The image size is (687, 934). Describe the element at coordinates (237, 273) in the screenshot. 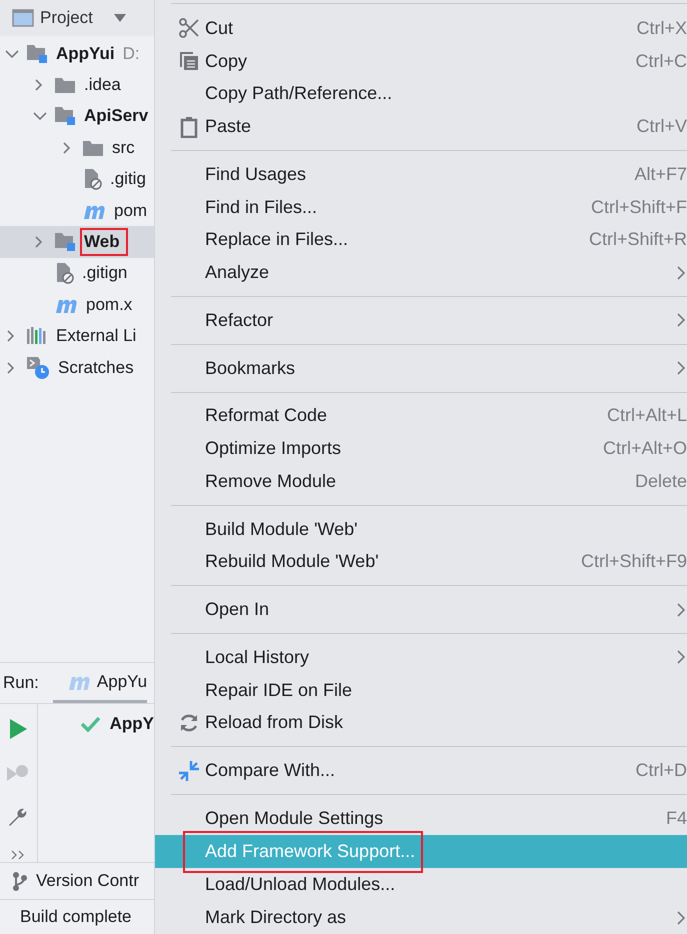

I see `menu-label: Analyze` at that location.